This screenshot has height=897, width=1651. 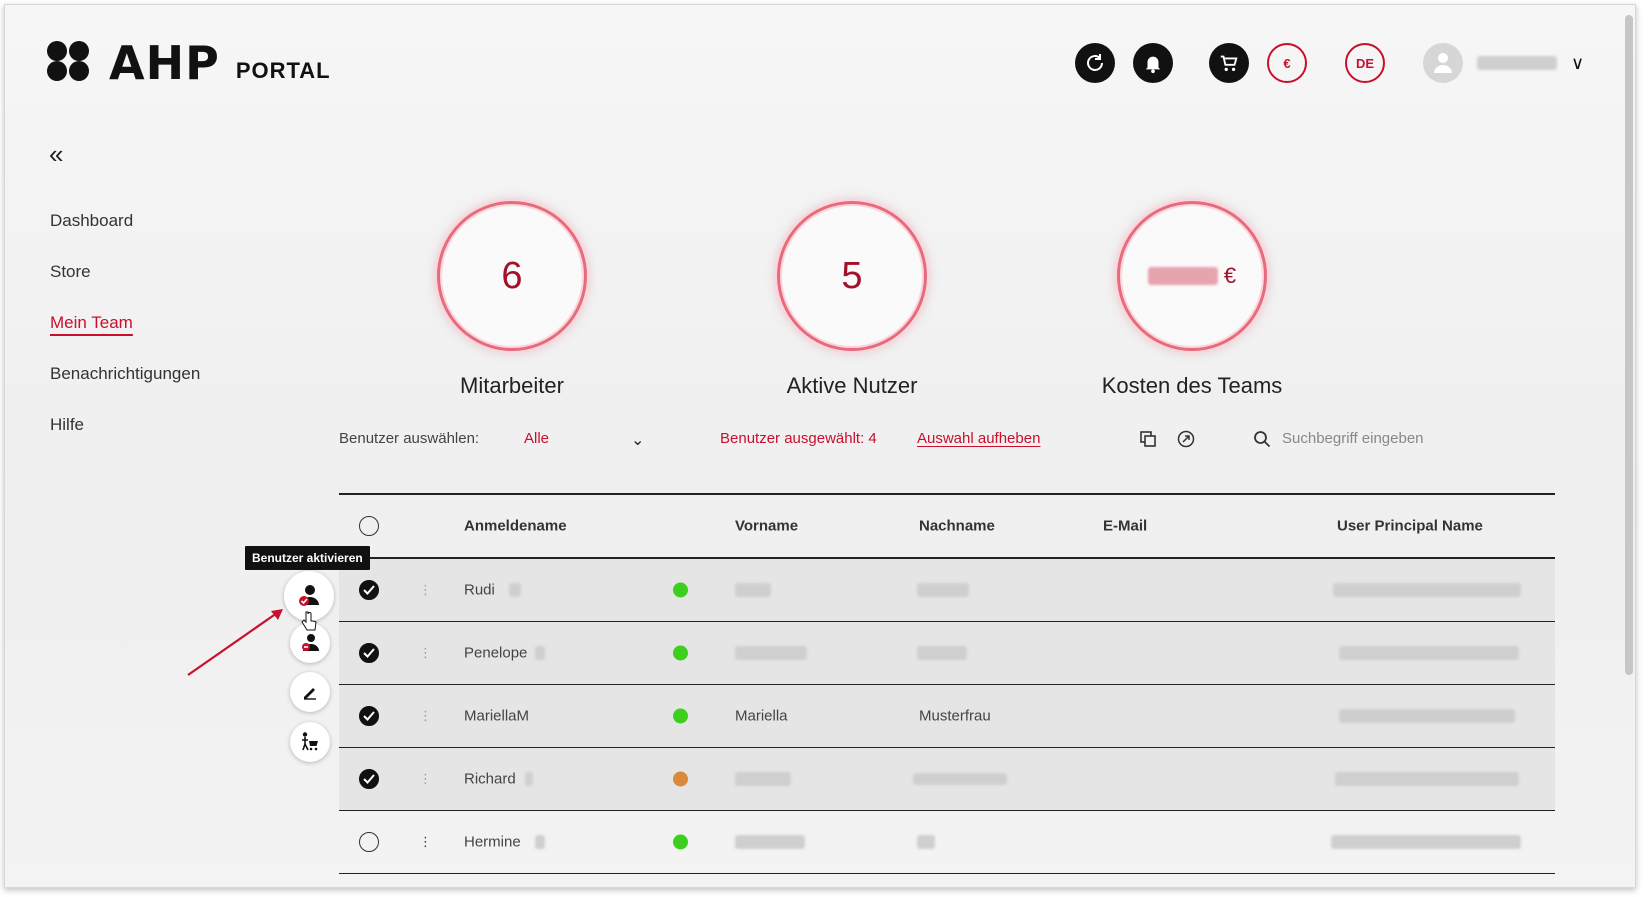 I want to click on cost-value-redacted, so click(x=1182, y=276).